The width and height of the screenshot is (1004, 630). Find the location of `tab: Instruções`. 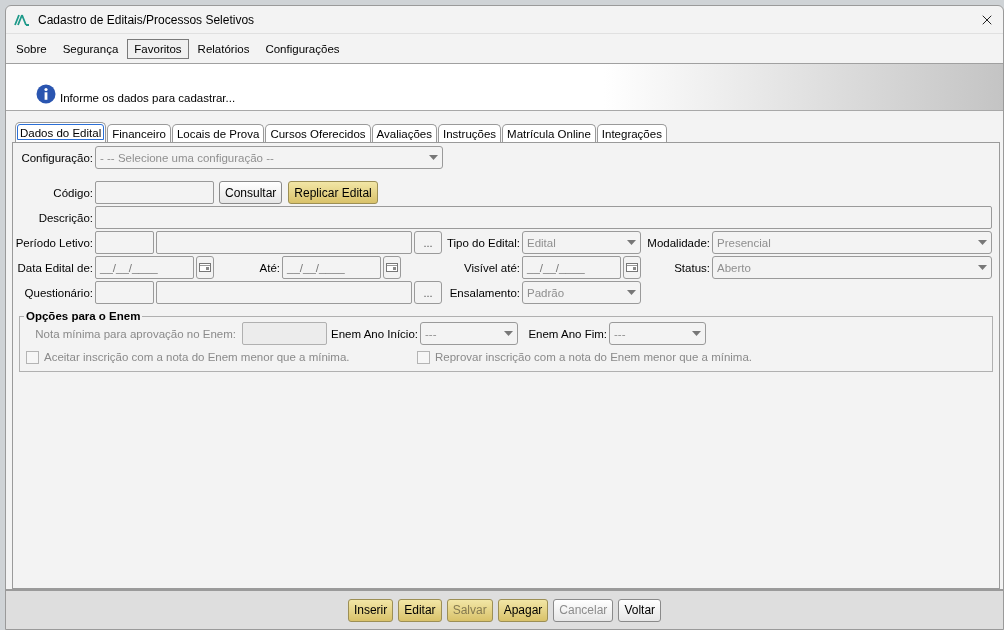

tab: Instruções is located at coordinates (470, 133).